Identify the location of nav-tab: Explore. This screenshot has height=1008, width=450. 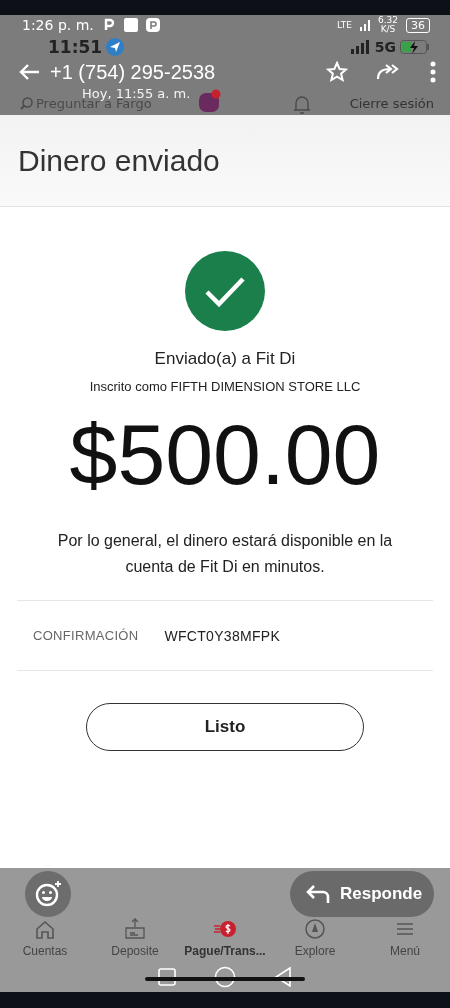
(315, 940).